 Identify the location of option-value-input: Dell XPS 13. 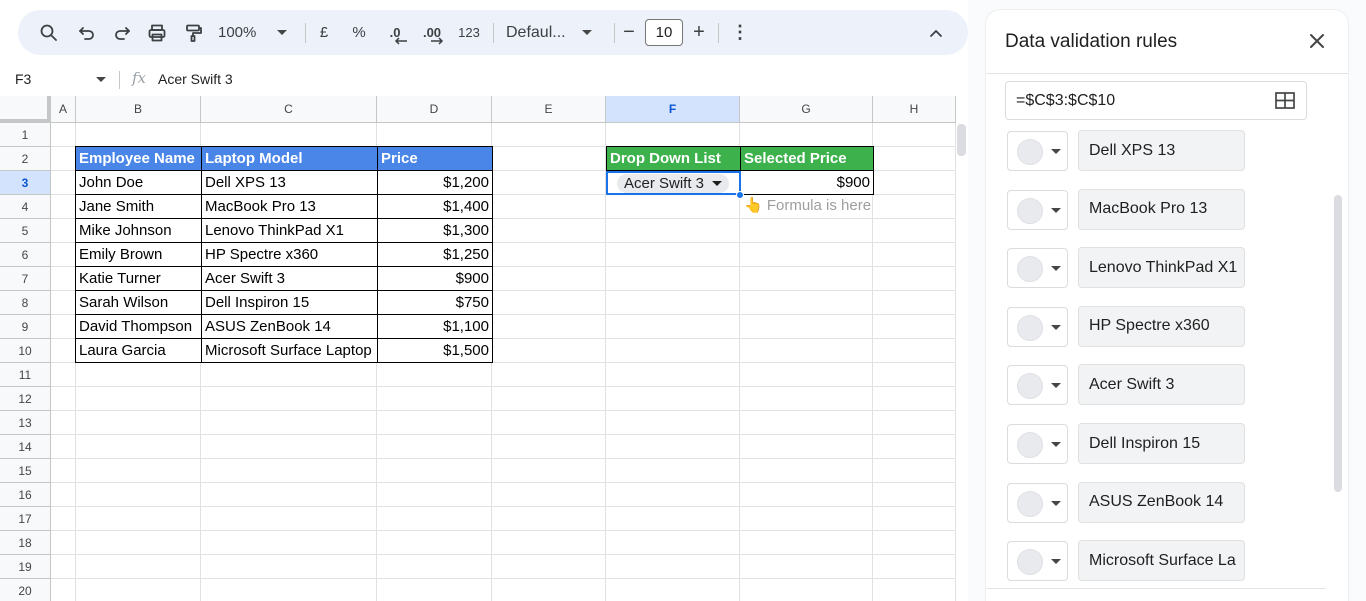
(1161, 150).